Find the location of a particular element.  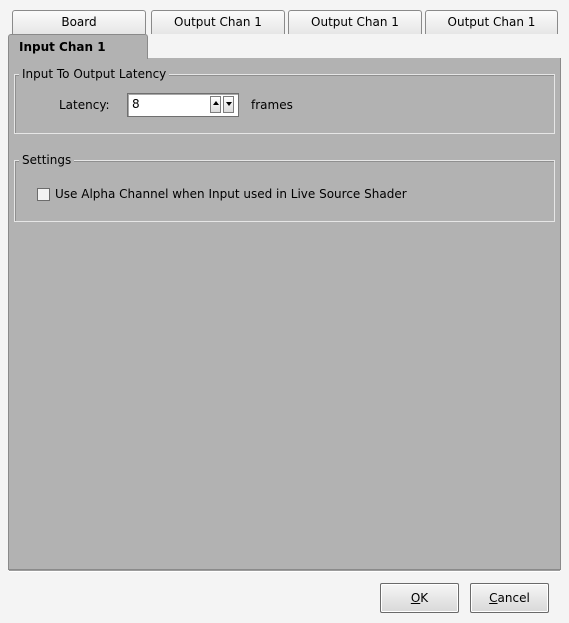

footer-separator is located at coordinates (284, 571).